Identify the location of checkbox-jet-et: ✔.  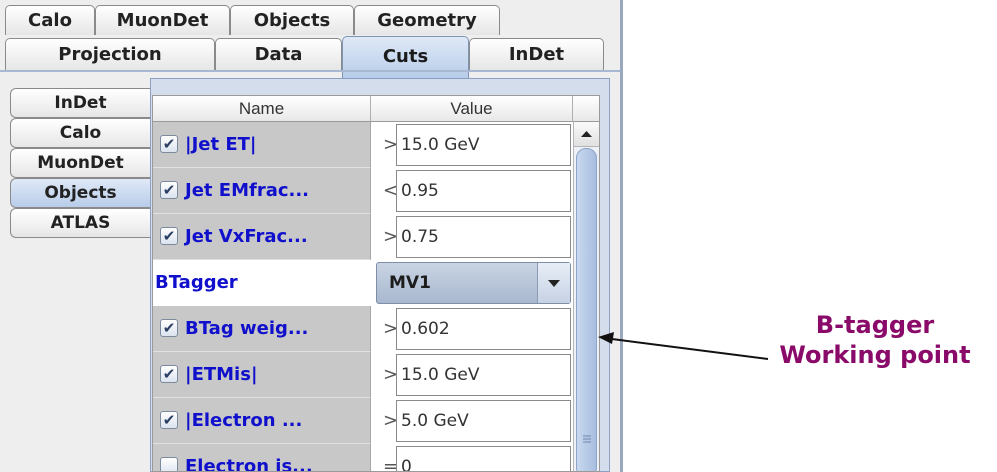
(169, 144).